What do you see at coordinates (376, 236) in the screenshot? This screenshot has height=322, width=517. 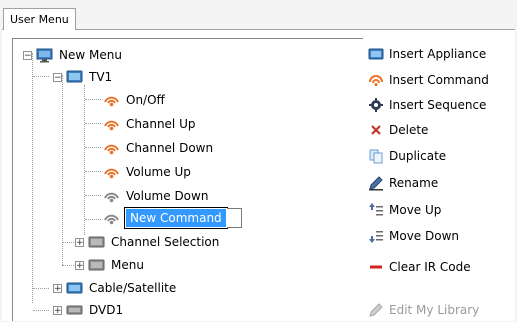 I see `move-down-icon` at bounding box center [376, 236].